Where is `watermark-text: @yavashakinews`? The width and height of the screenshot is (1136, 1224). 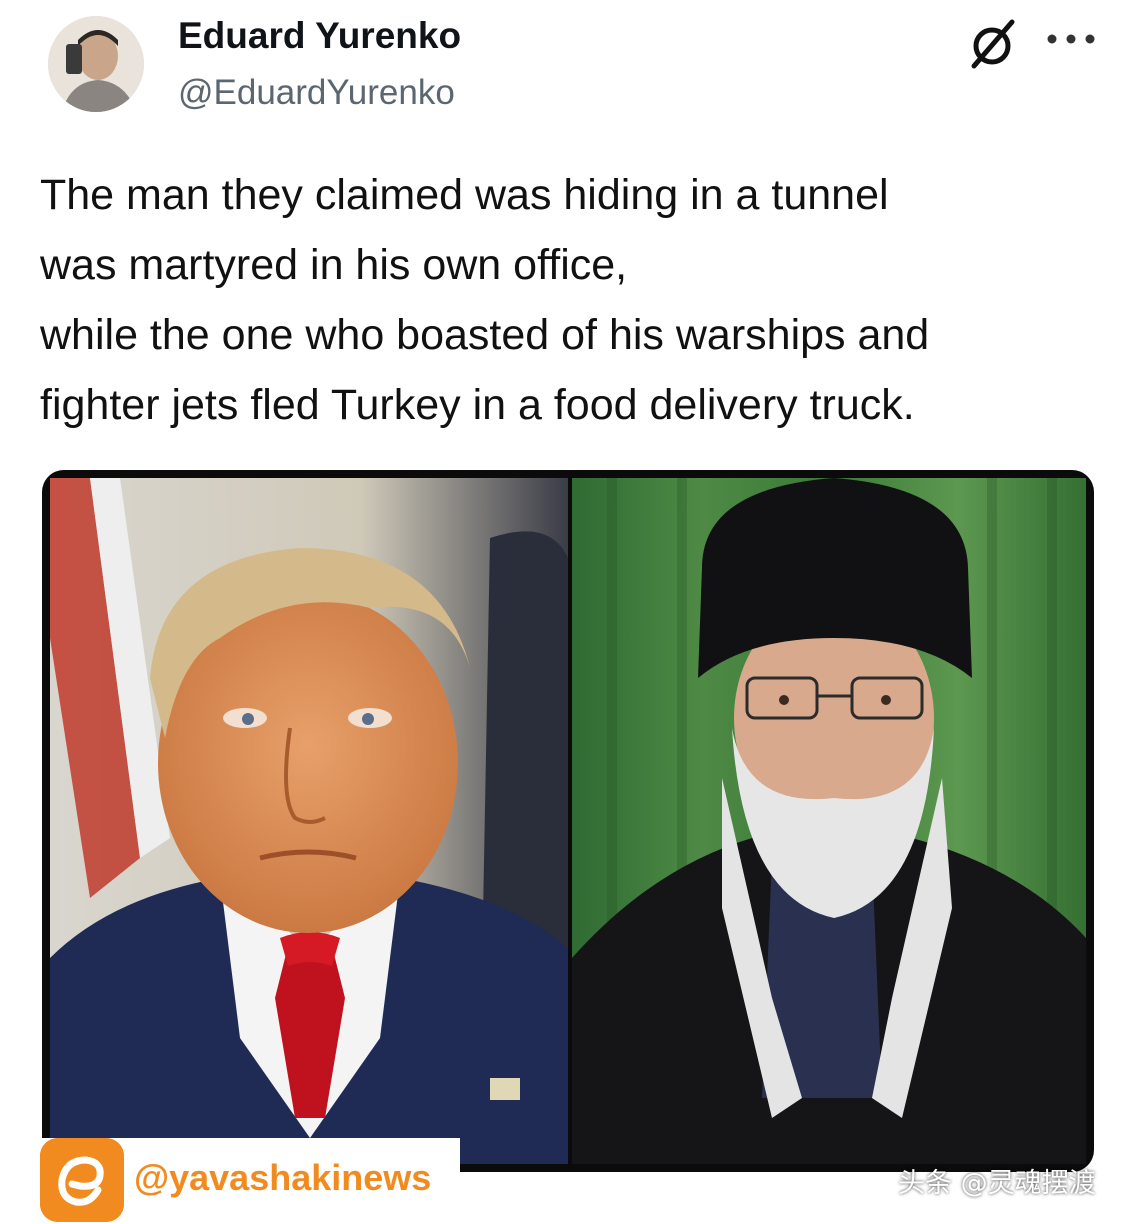 watermark-text: @yavashakinews is located at coordinates (283, 1177).